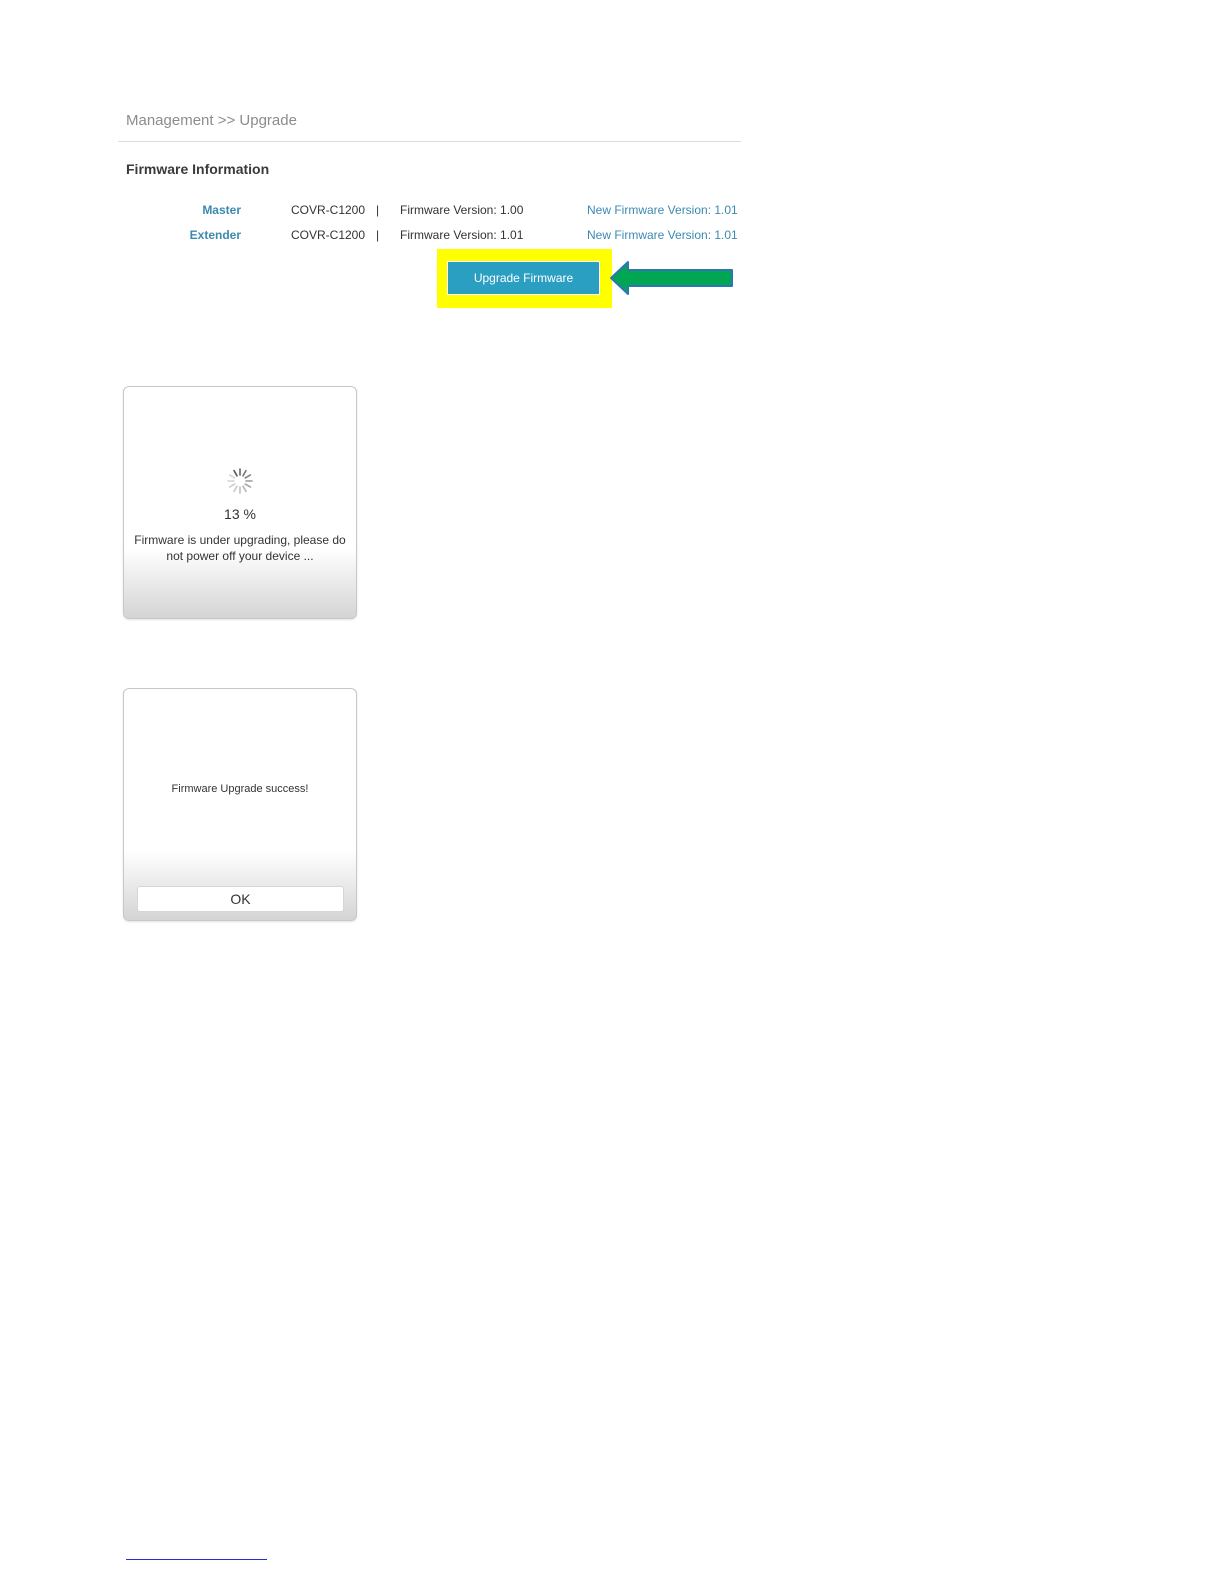 The image size is (1224, 1584). I want to click on upgrade-firmware-button: Upgrade Firmware, so click(523, 278).